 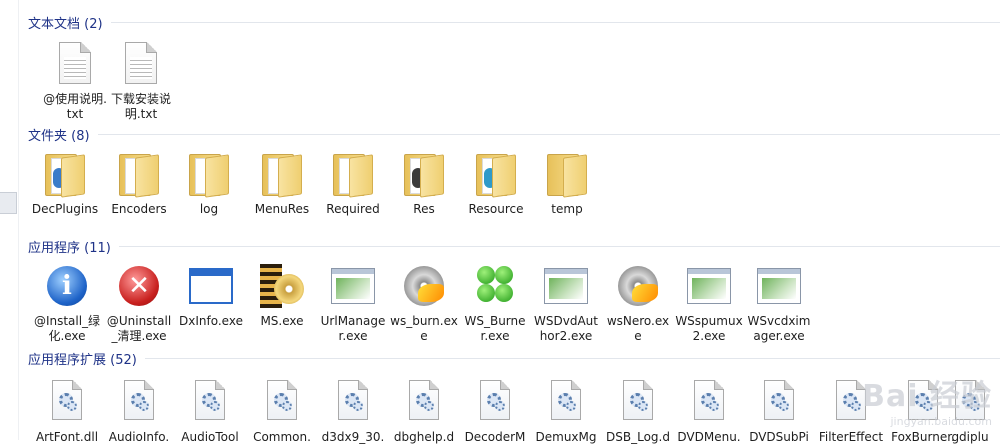 What do you see at coordinates (139, 437) in the screenshot?
I see `dll-label: AudioInfo.` at bounding box center [139, 437].